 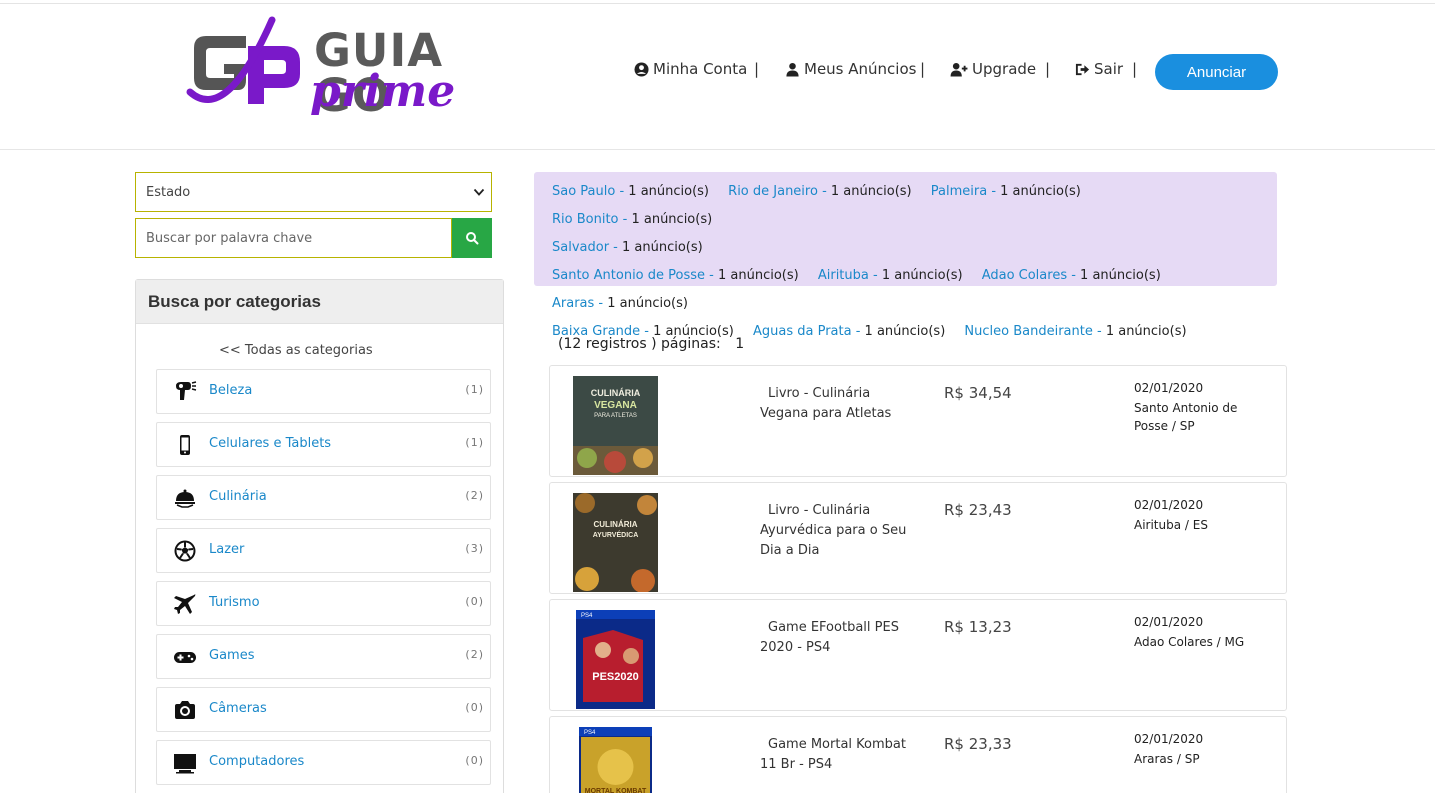 What do you see at coordinates (296, 350) in the screenshot?
I see `all-categories-link: << Todas as categorias` at bounding box center [296, 350].